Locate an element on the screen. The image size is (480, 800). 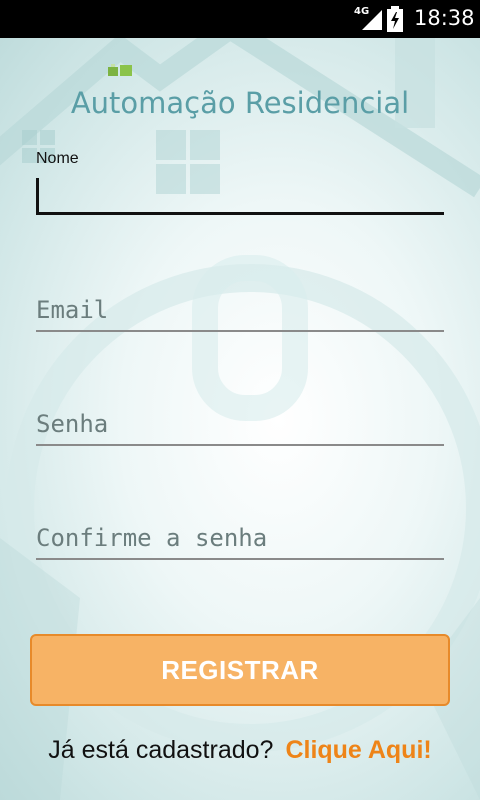
login-prompt: Já está cadastrado? Clique Aqui! is located at coordinates (240, 750).